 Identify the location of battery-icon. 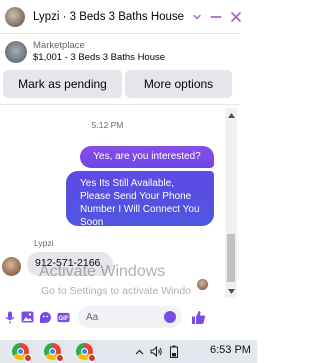
(174, 351).